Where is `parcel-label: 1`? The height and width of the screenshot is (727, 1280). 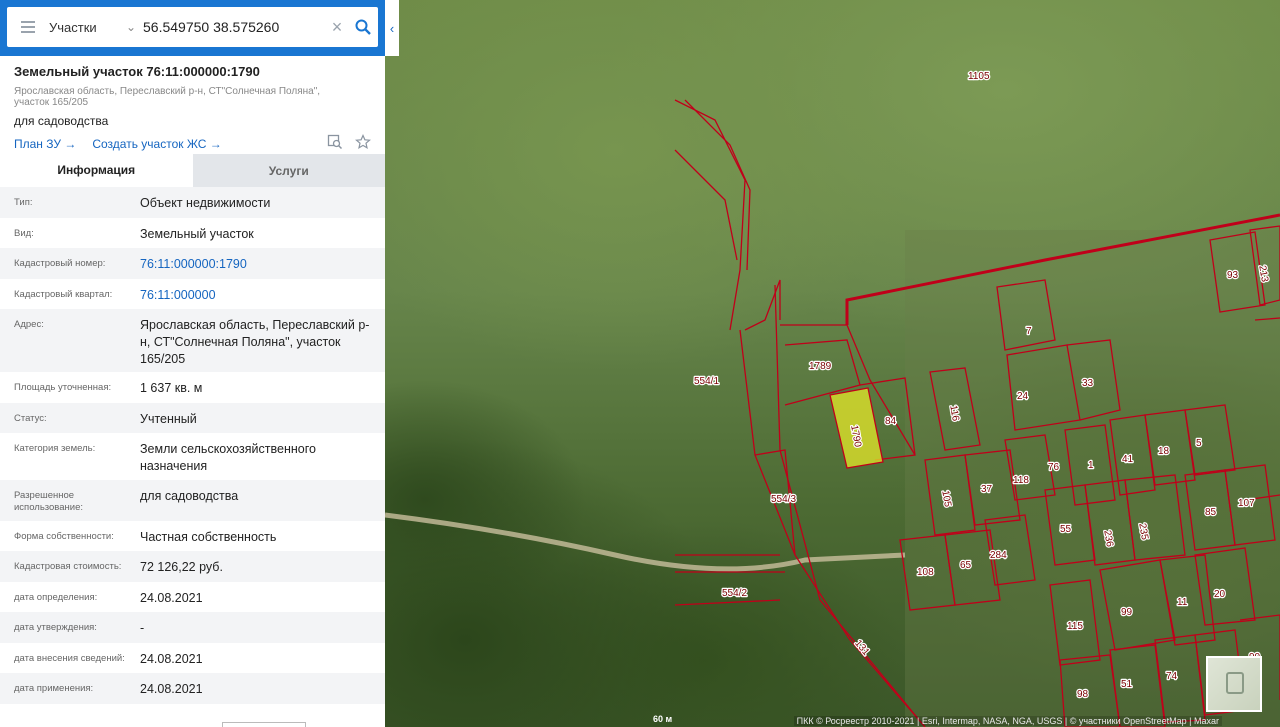
parcel-label: 1 is located at coordinates (1091, 465).